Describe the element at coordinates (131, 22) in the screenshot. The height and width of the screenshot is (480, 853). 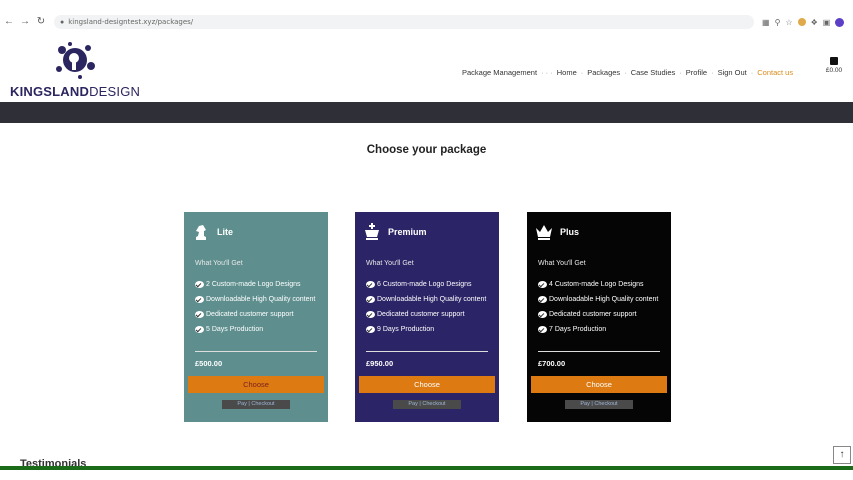
I see `url-text: kingsland-designtest.xyz/packages/` at that location.